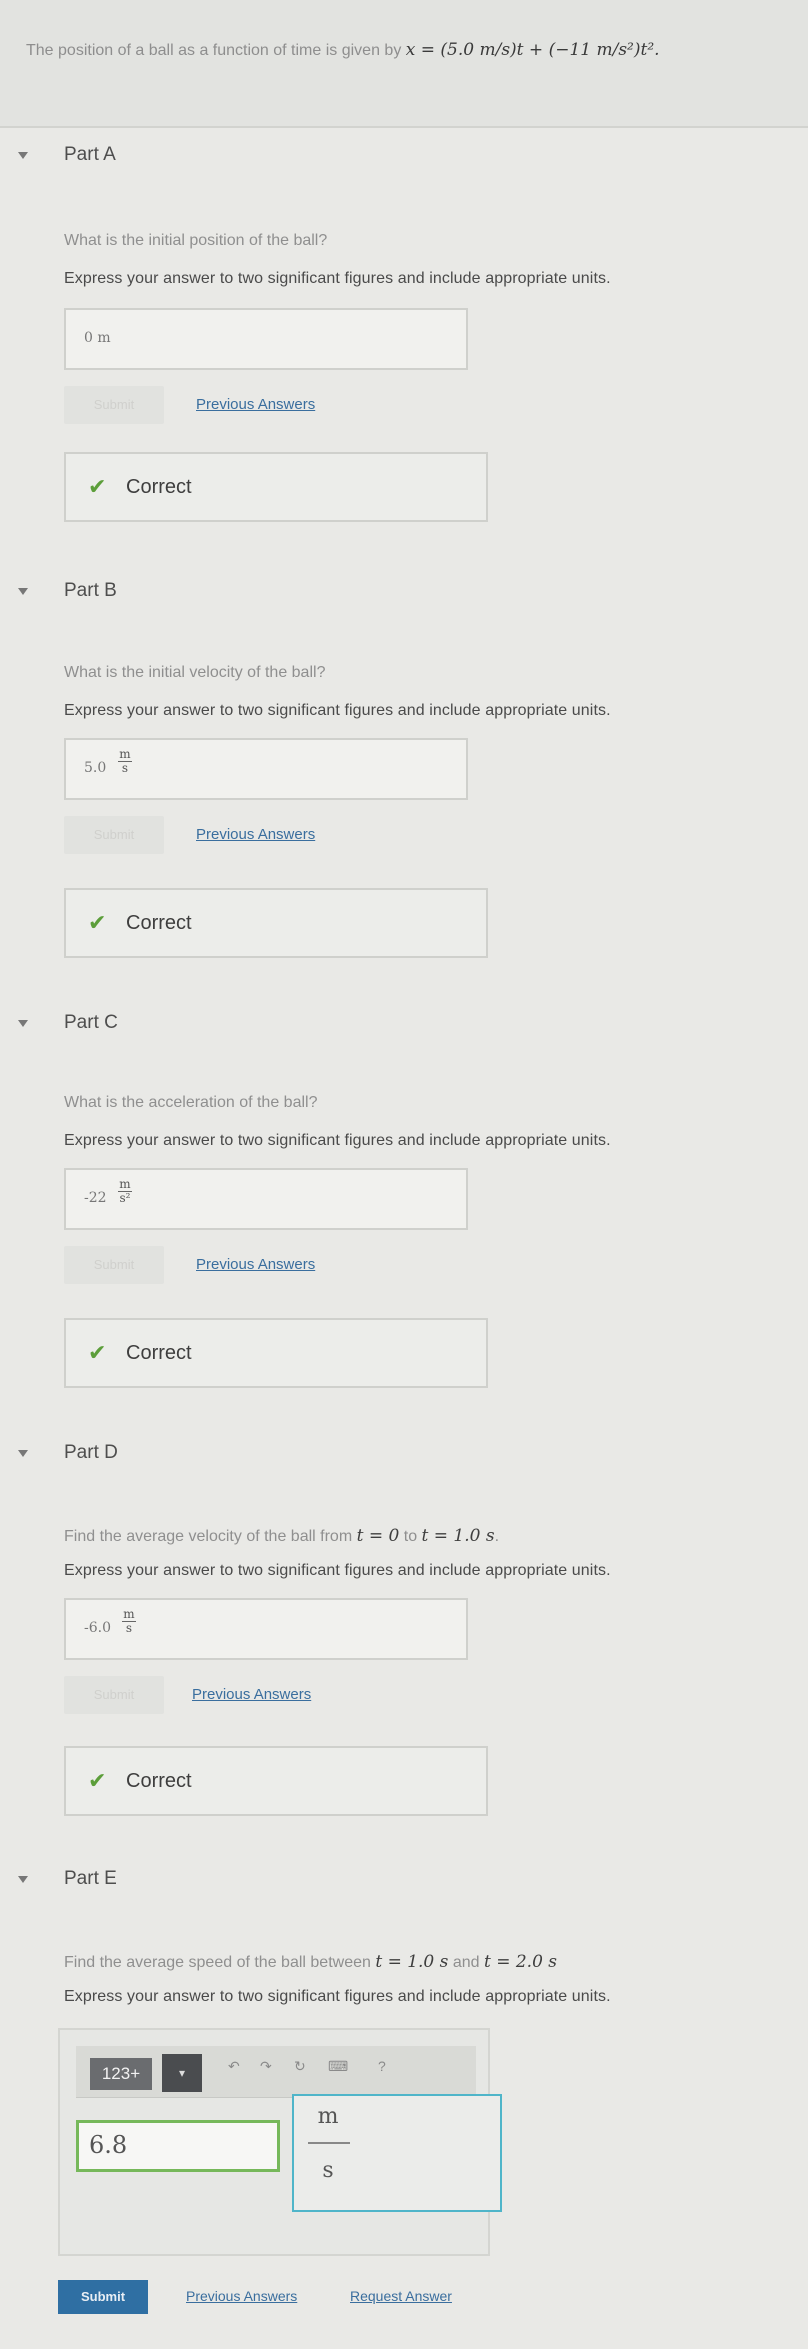 This screenshot has height=2349, width=808. I want to click on unit-fraction: m s², so click(125, 1191).